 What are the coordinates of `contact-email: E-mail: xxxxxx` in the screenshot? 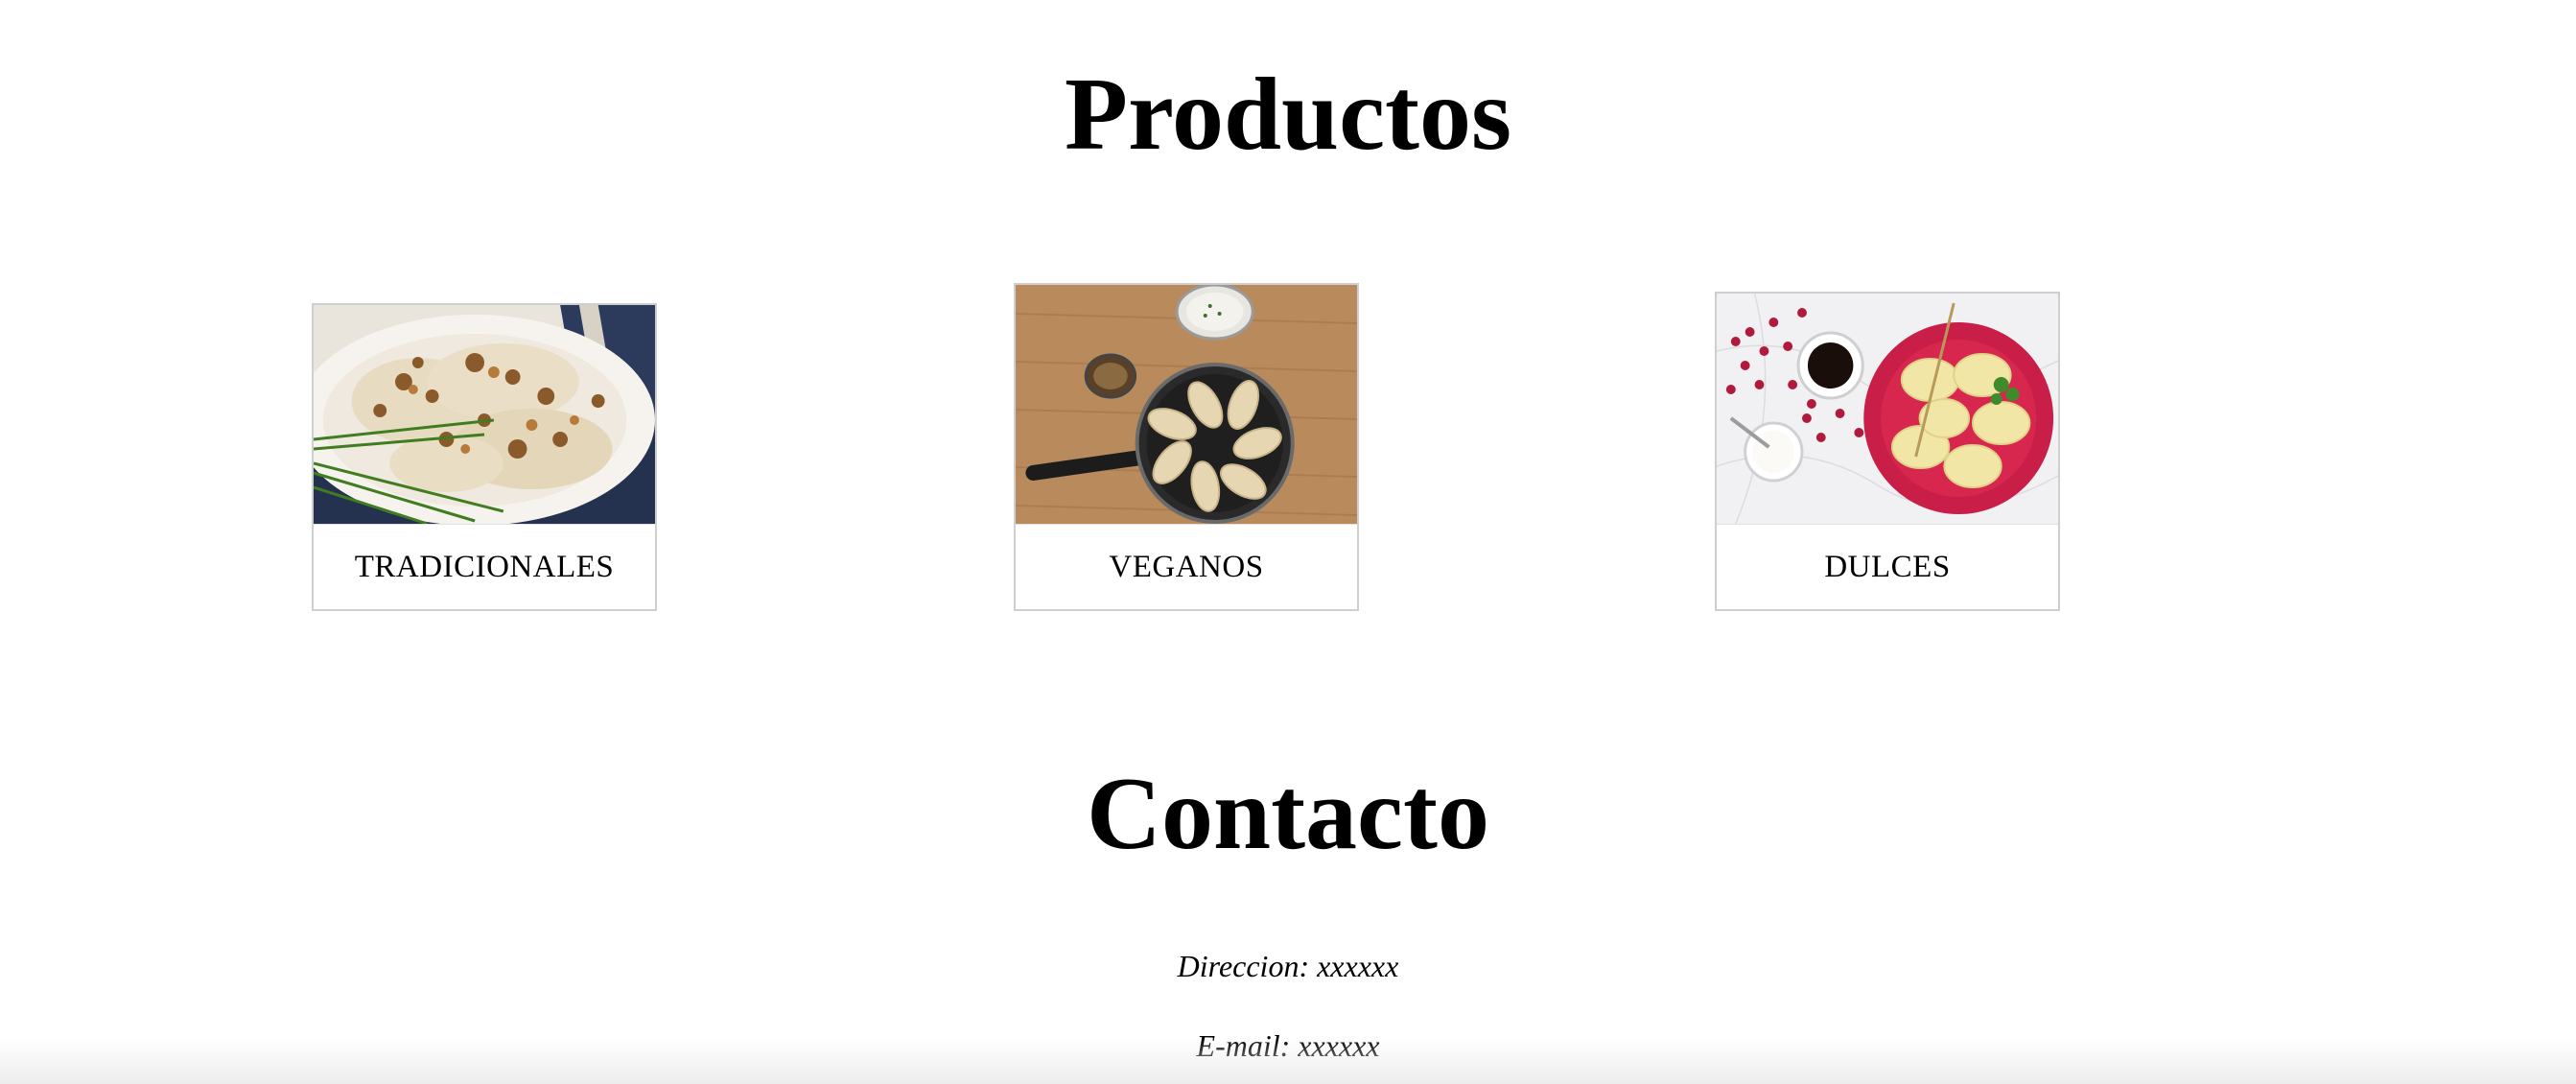 It's located at (1288, 1045).